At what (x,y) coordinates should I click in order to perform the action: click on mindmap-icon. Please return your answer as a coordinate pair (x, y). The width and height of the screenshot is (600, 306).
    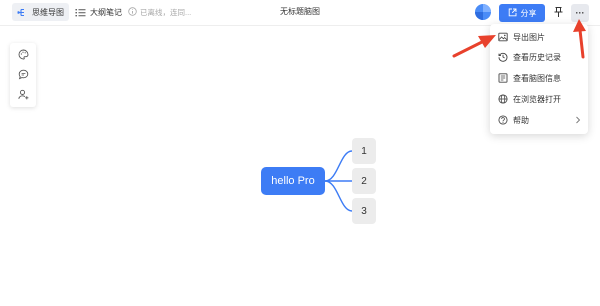
    Looking at the image, I should click on (22, 12).